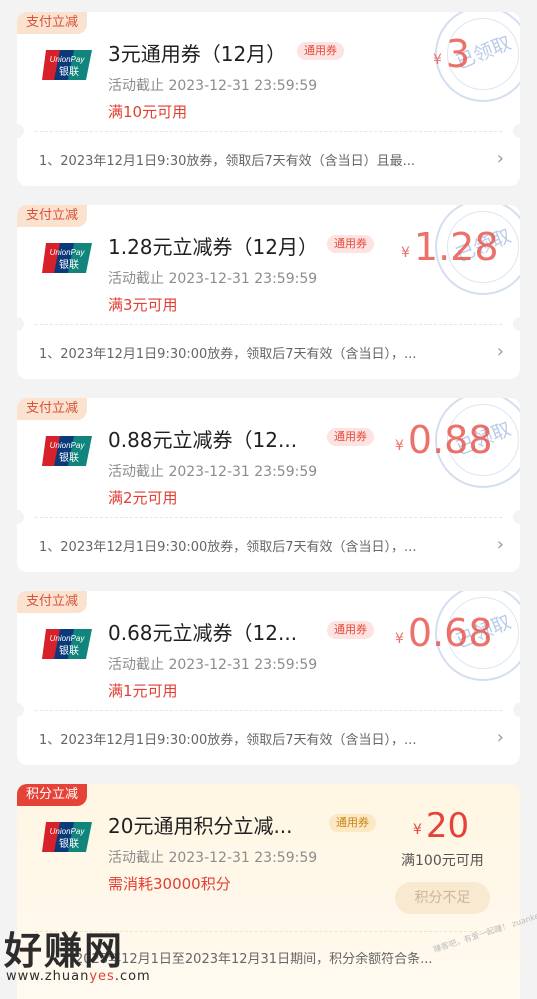 The width and height of the screenshot is (537, 999). I want to click on coupon-condition: 满1元可用, so click(143, 691).